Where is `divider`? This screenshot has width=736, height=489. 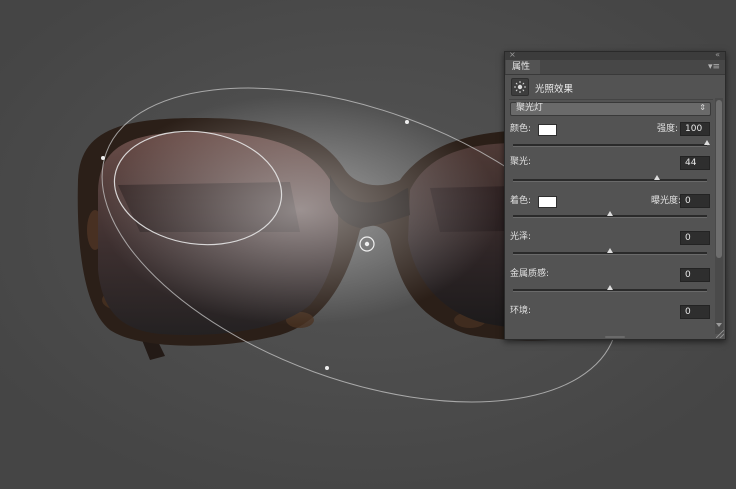 divider is located at coordinates (611, 99).